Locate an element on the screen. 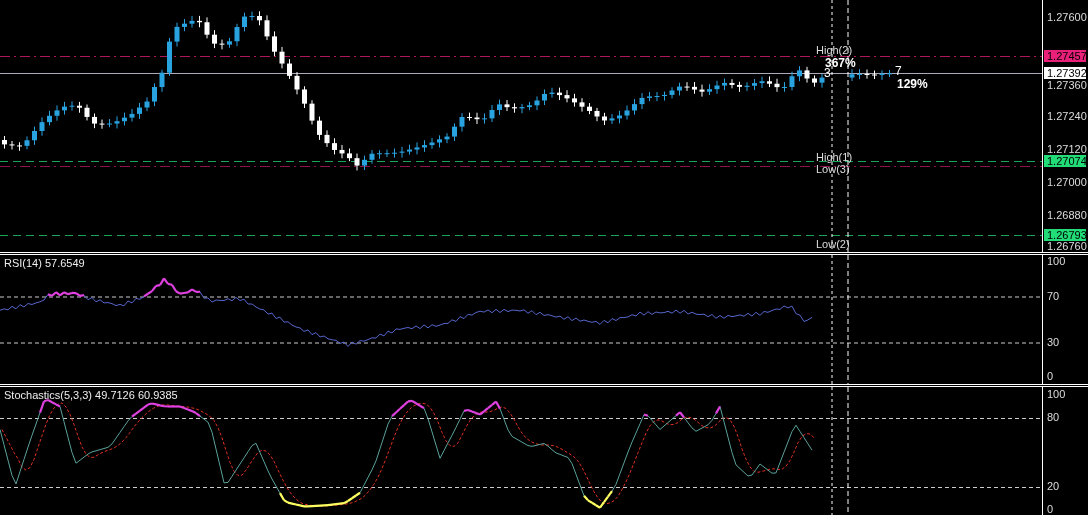  level-label: High(1) is located at coordinates (834, 157).